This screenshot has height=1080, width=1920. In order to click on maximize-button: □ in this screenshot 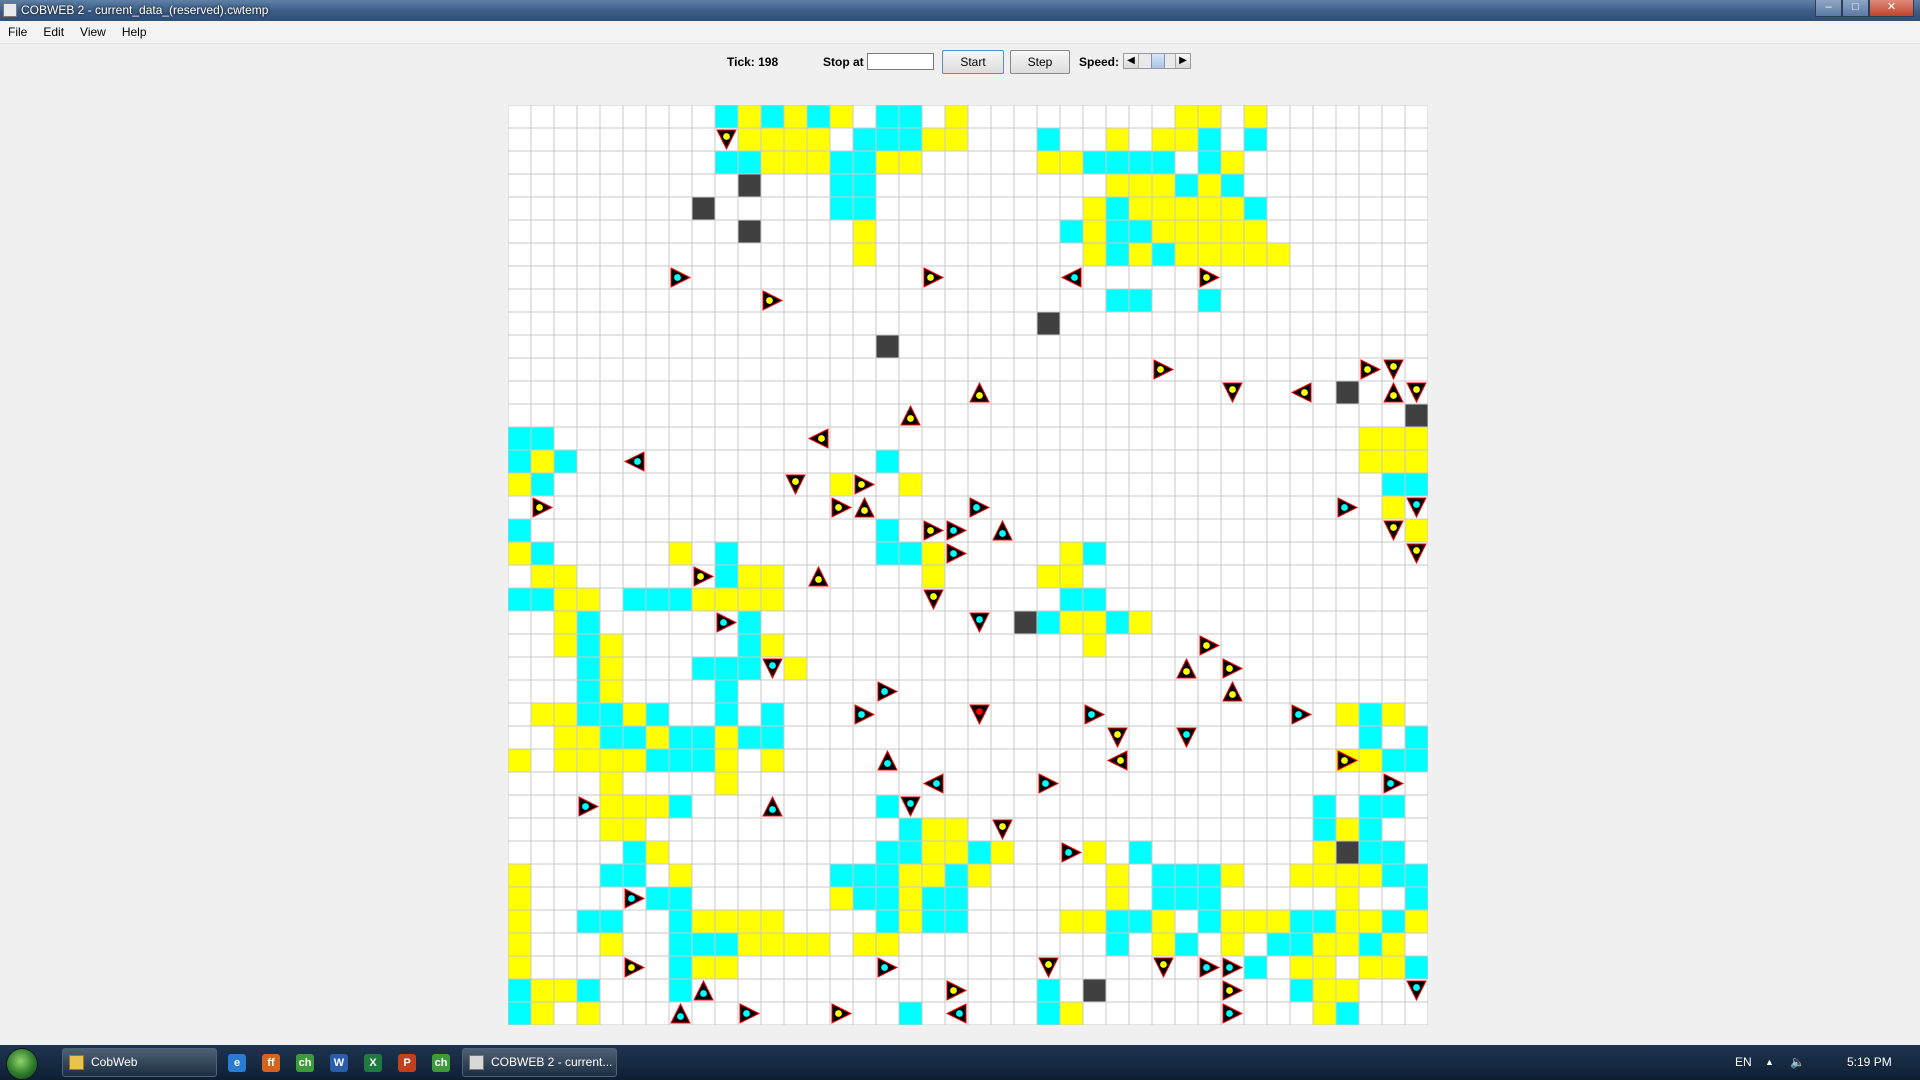, I will do `click(1855, 8)`.